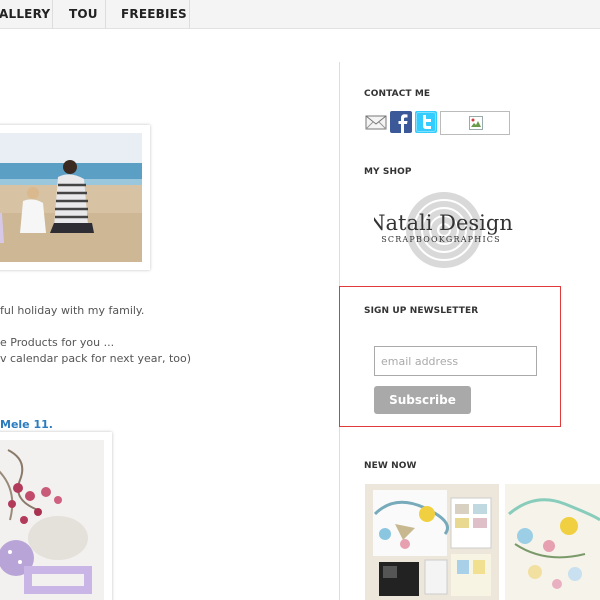 Image resolution: width=600 pixels, height=600 pixels. What do you see at coordinates (26, 424) in the screenshot?
I see `post-title-link: Mele 11.` at bounding box center [26, 424].